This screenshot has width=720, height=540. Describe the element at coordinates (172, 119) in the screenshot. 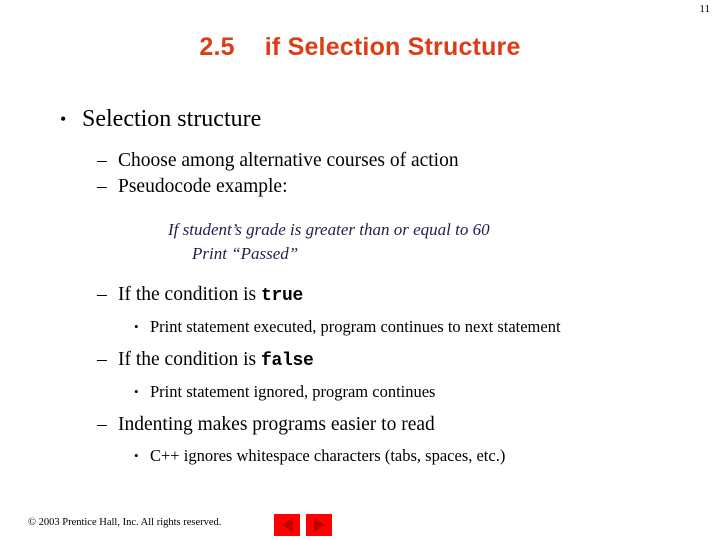

I see `bullet-selection-structure-label: Selection structure` at that location.